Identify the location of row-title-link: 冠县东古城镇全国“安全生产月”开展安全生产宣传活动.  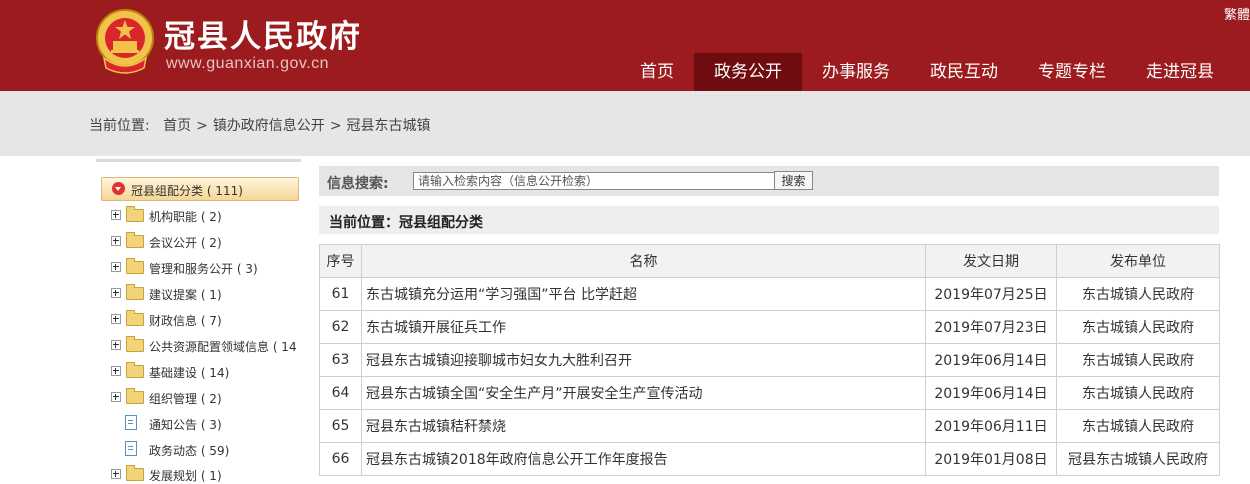
(534, 394).